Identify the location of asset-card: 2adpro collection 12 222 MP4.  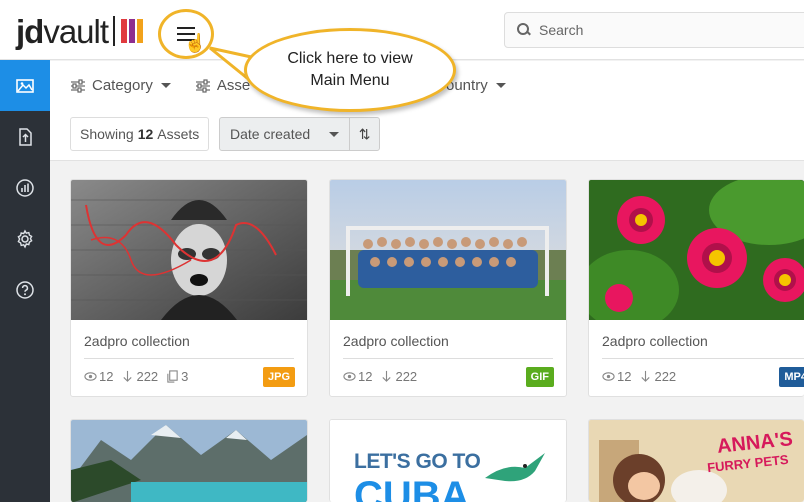
(696, 288).